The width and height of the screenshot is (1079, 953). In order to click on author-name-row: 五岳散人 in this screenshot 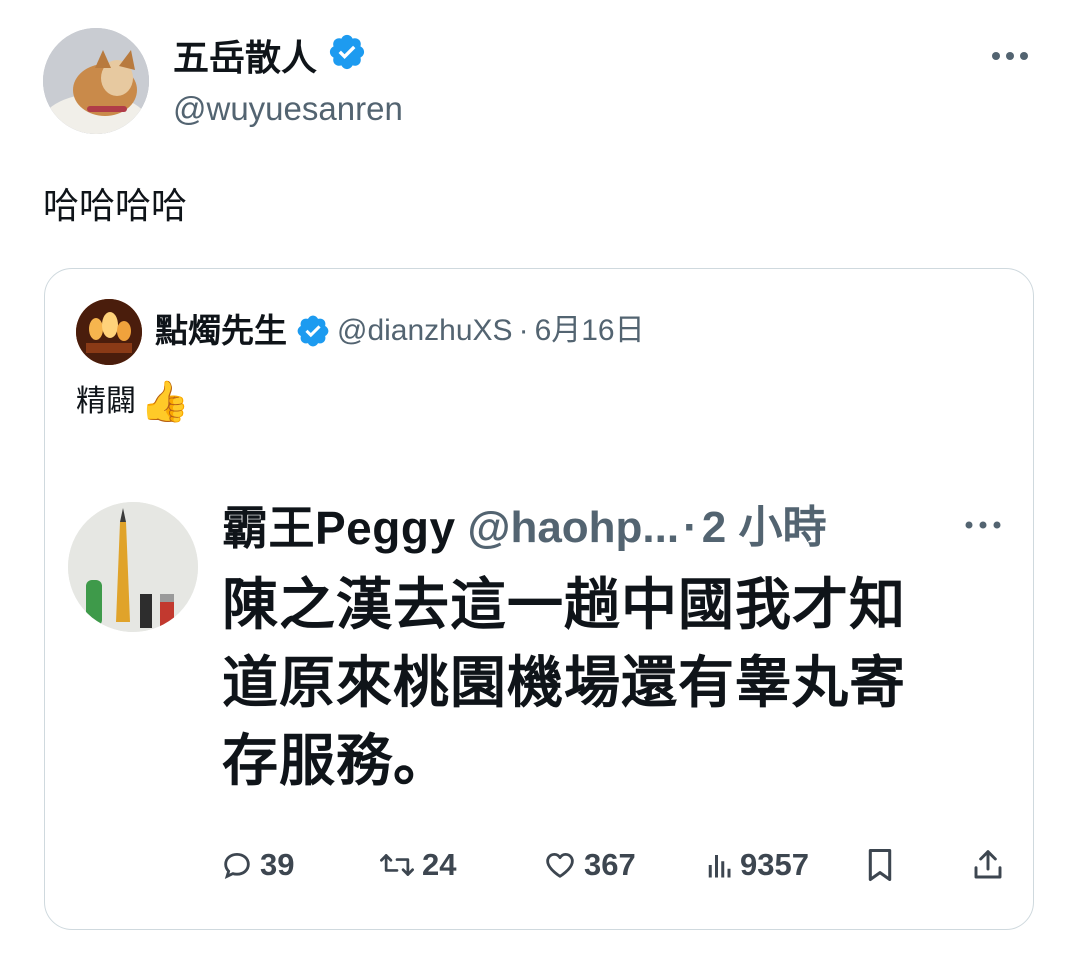, I will do `click(270, 57)`.